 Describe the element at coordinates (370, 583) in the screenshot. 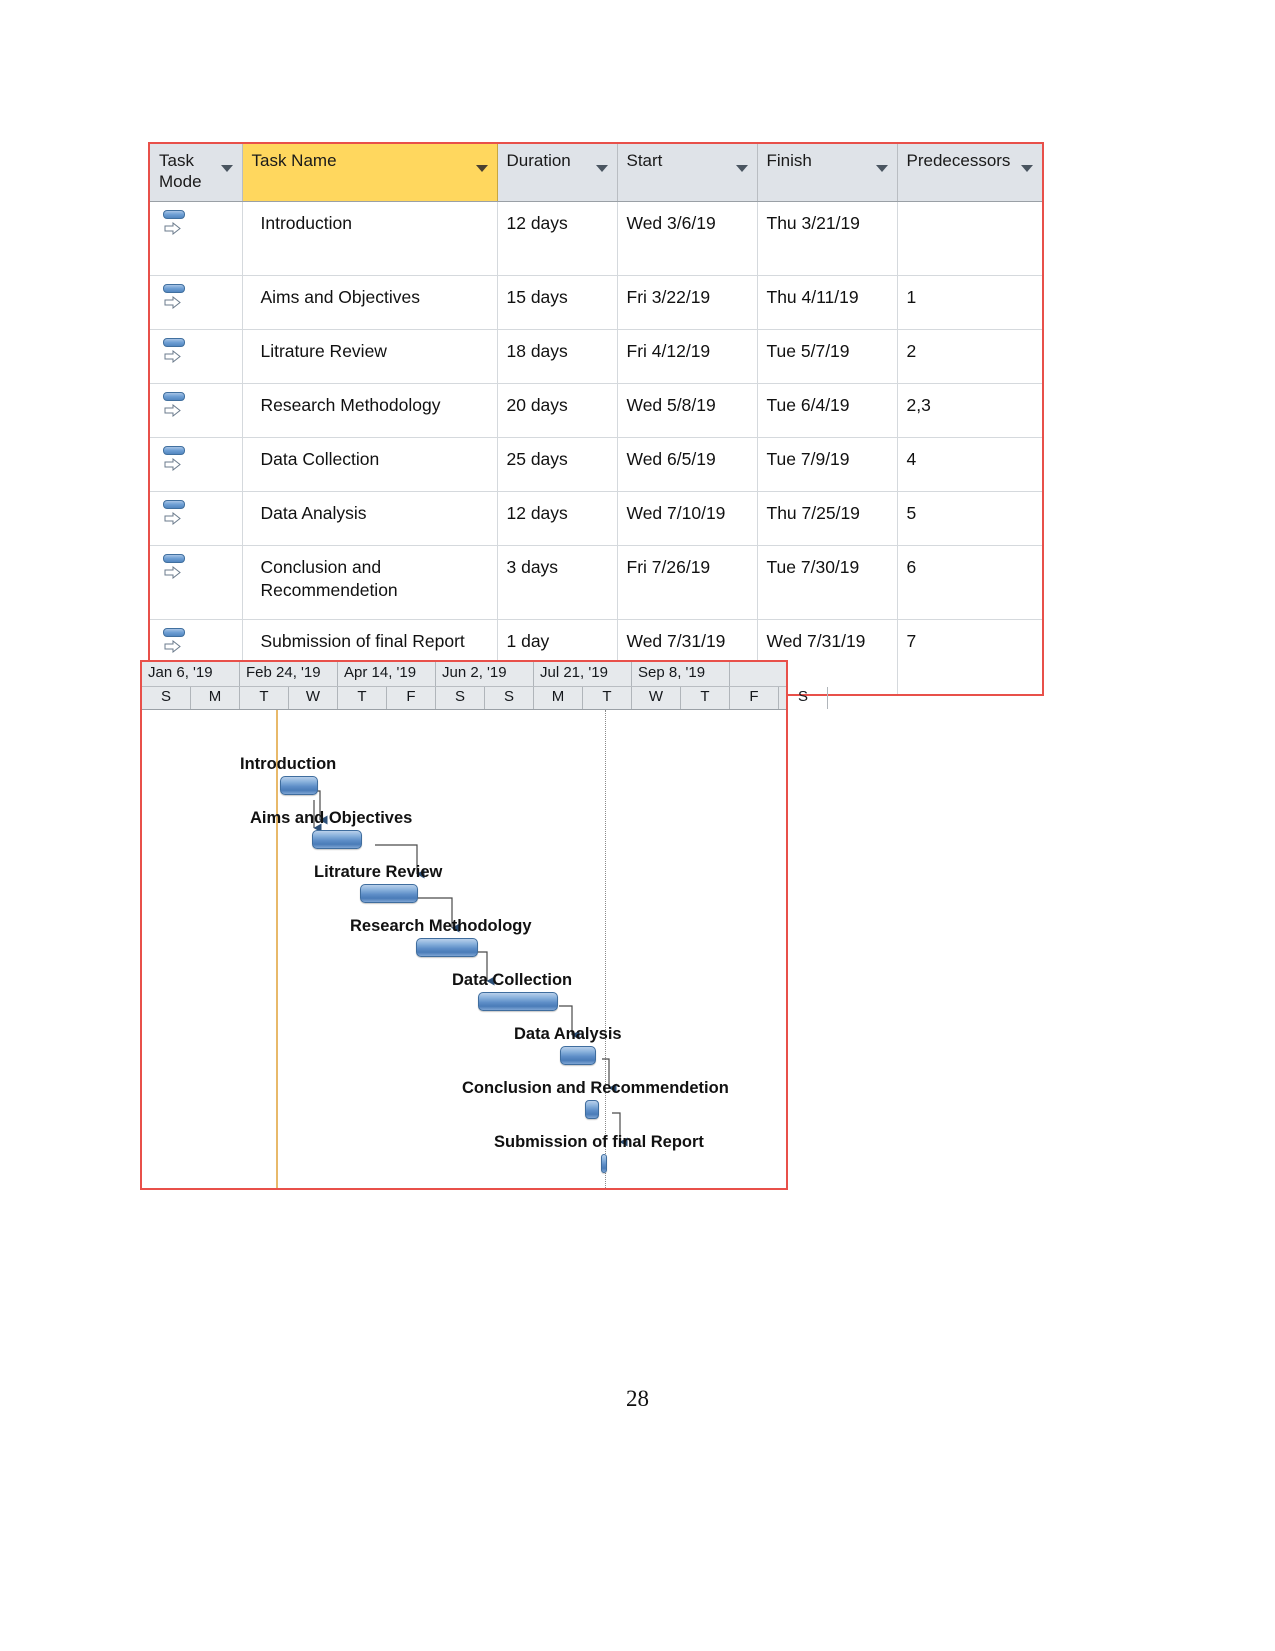

I see `task-name-cell: Conclusion and Recommendetion` at that location.